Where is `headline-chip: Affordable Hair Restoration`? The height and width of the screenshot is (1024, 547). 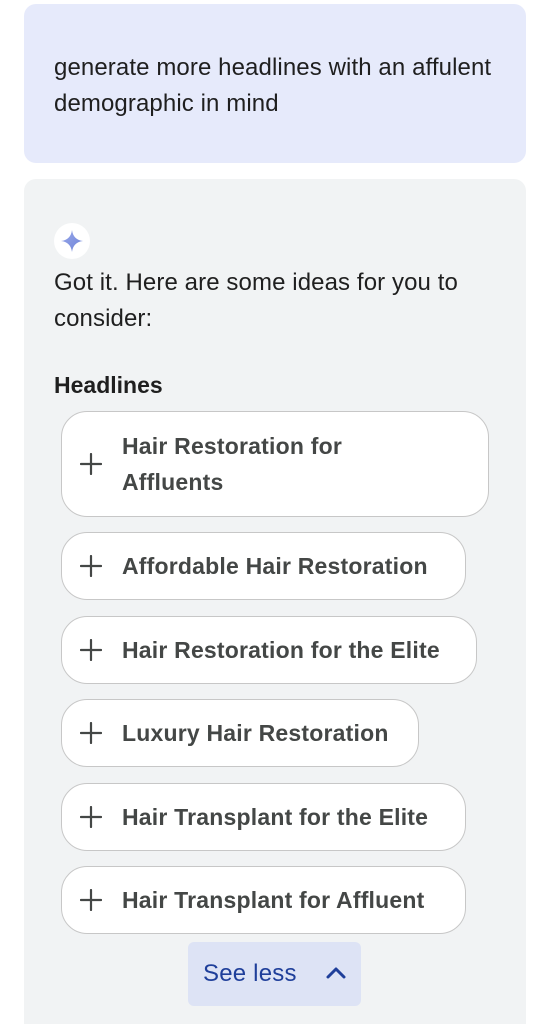 headline-chip: Affordable Hair Restoration is located at coordinates (263, 566).